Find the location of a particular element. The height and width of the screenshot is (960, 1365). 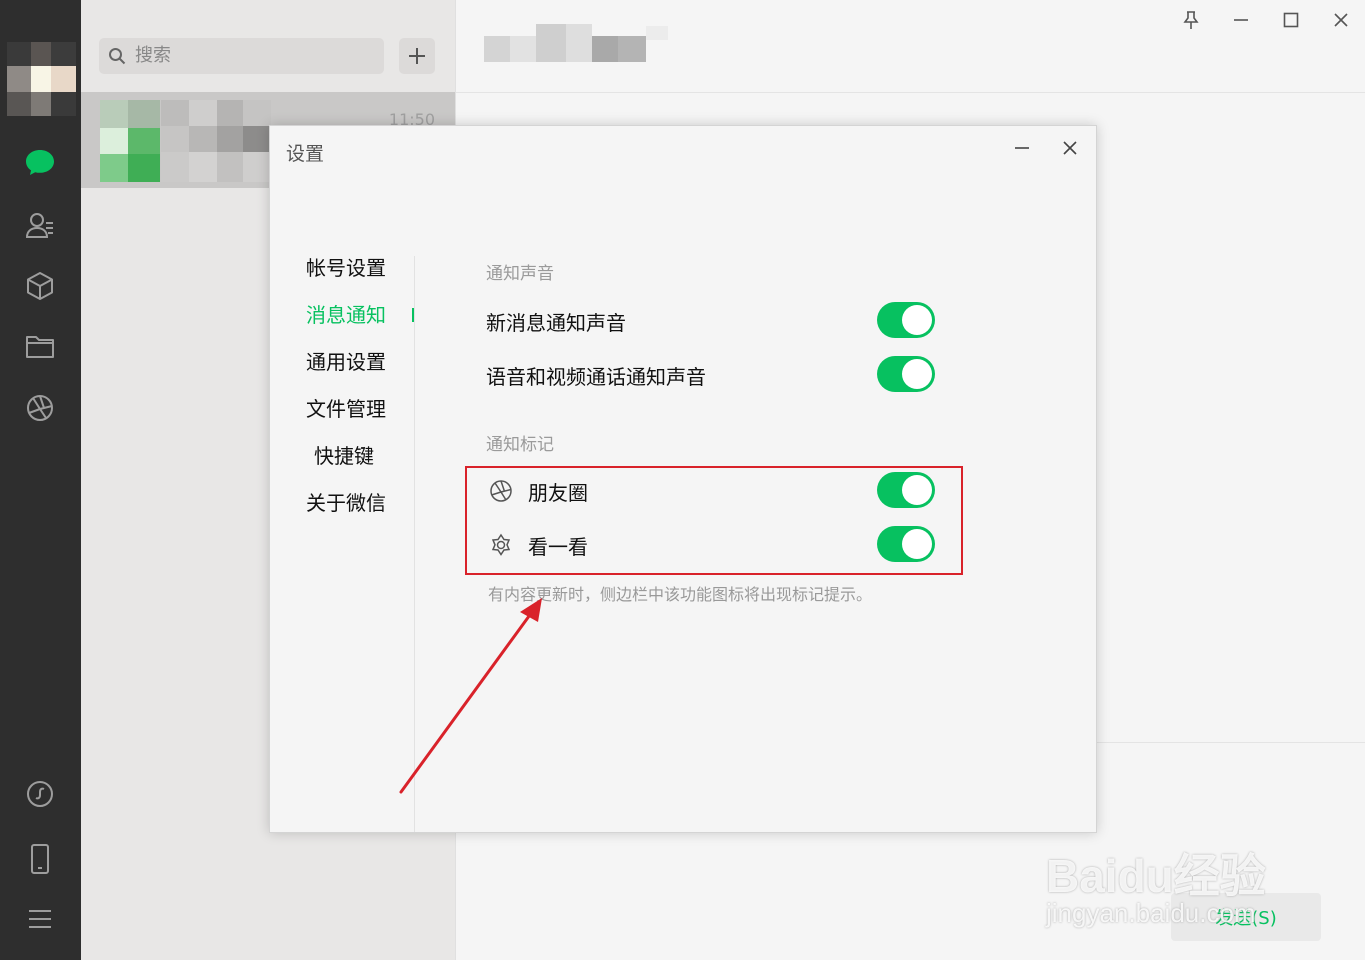

baidu-watermark: Baidu经验 jingyan.baidu.com is located at coordinates (1170, 870).